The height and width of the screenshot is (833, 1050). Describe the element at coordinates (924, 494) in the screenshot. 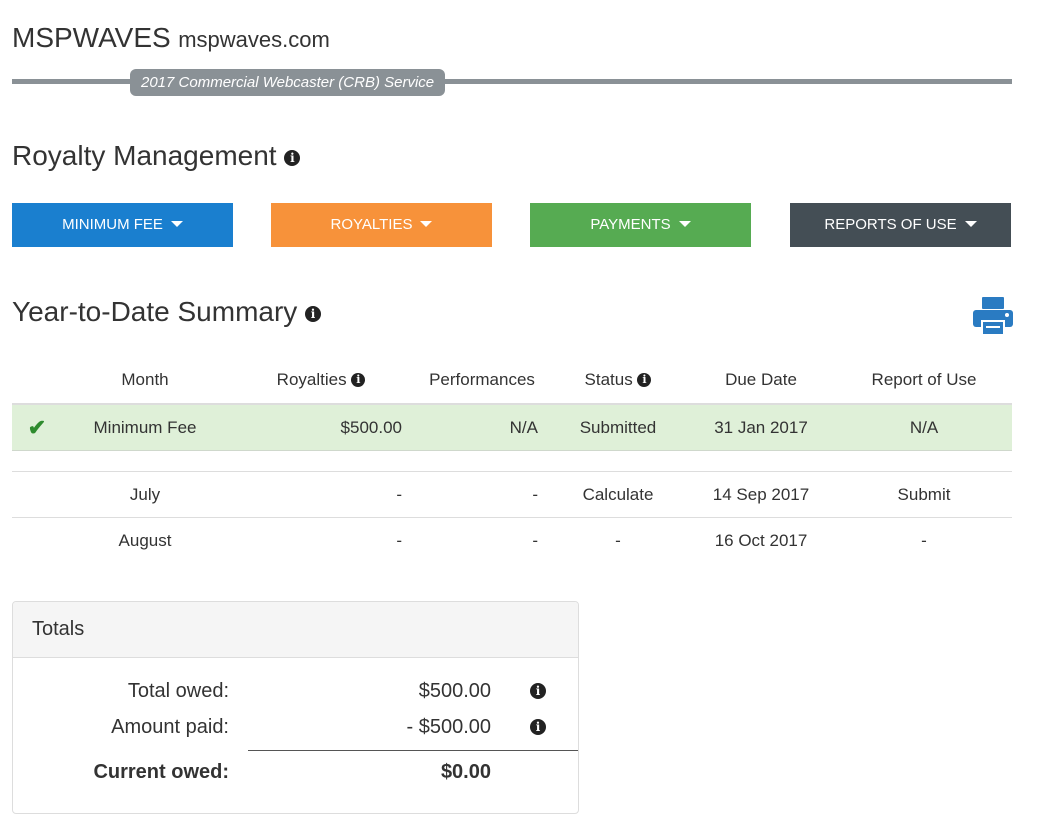

I see `submit-link: Submit` at that location.